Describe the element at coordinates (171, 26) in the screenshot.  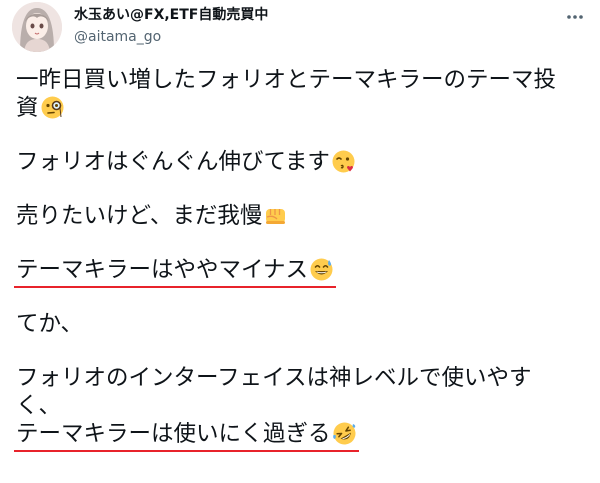
I see `author-names: 水玉あい@FX,ETF自動売買中 @aitama_go` at that location.